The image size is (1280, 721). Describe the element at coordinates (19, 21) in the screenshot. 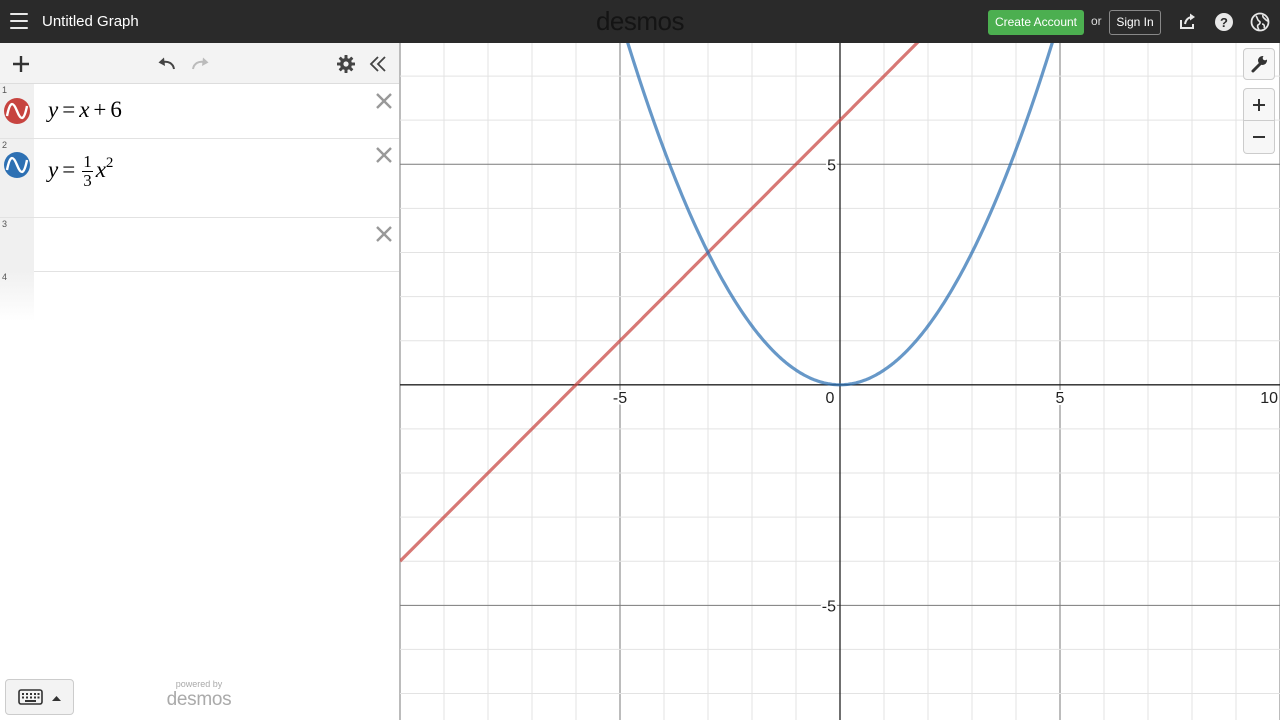

I see `hamburger-menu-icon` at that location.